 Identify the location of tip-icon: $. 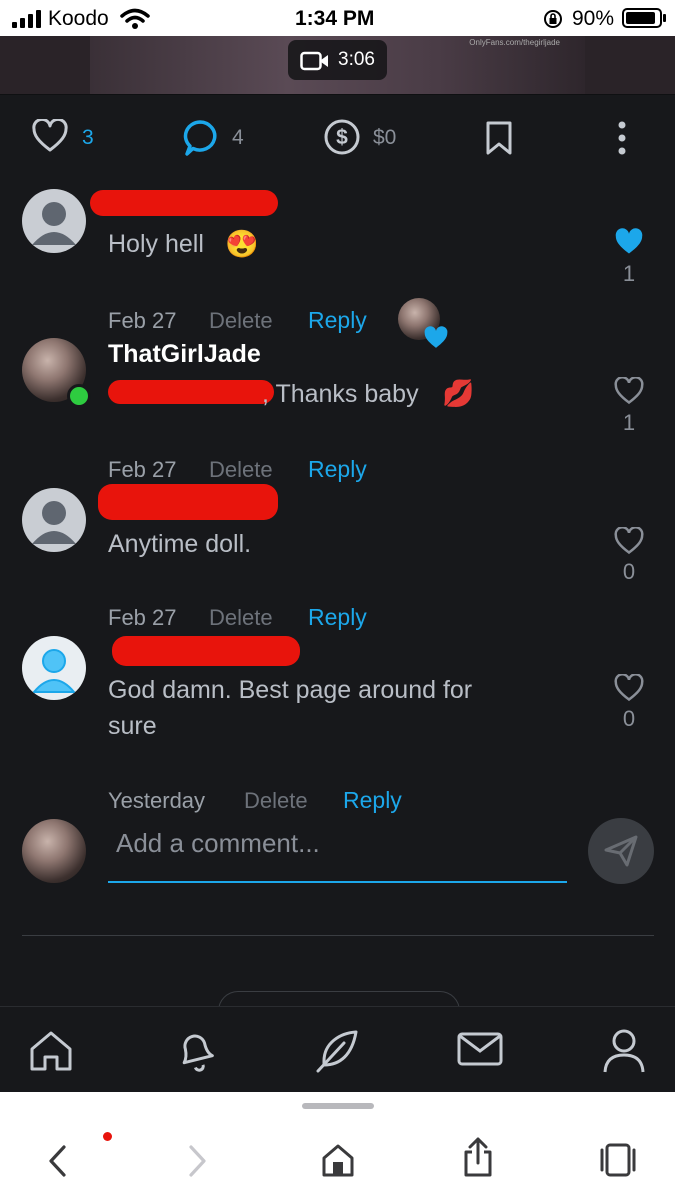
(342, 137).